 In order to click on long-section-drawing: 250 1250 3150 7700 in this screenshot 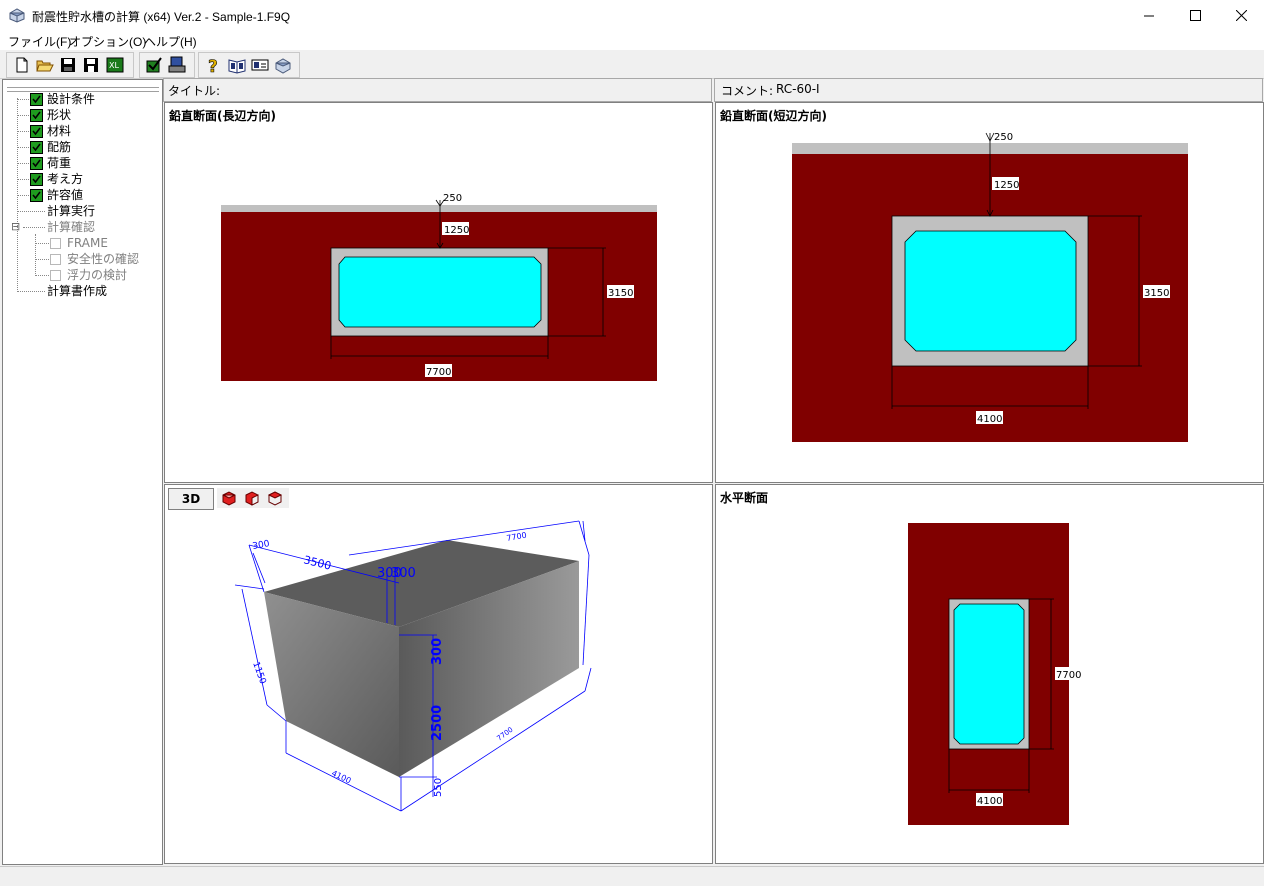, I will do `click(439, 287)`.